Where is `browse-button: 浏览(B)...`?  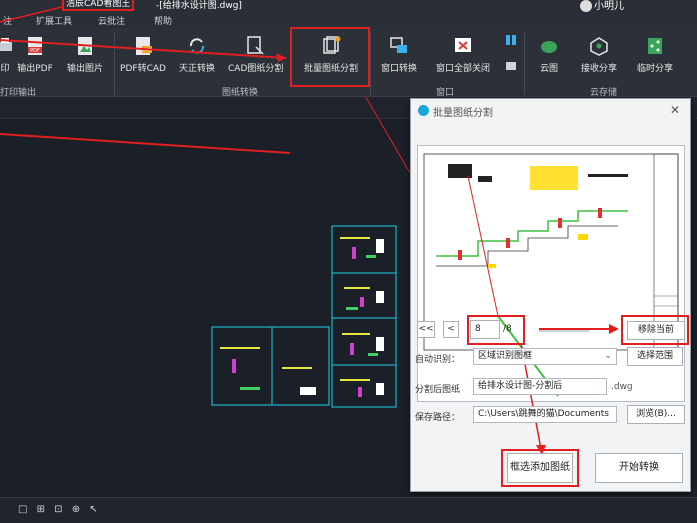 browse-button: 浏览(B)... is located at coordinates (656, 414).